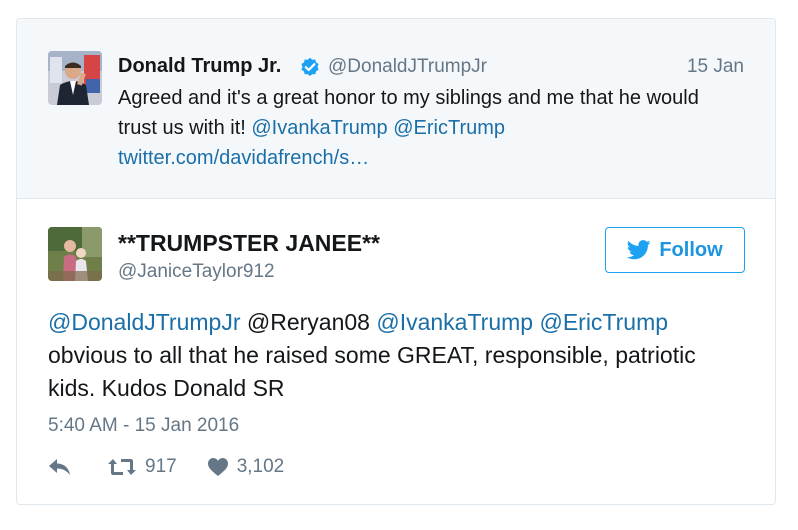  I want to click on follow-button: Follow, so click(675, 250).